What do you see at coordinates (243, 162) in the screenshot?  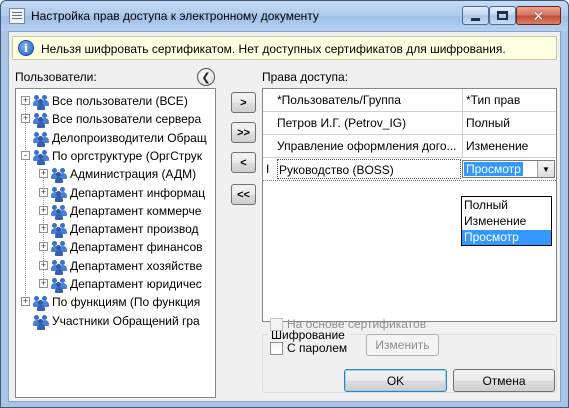 I see `remove-button: <` at bounding box center [243, 162].